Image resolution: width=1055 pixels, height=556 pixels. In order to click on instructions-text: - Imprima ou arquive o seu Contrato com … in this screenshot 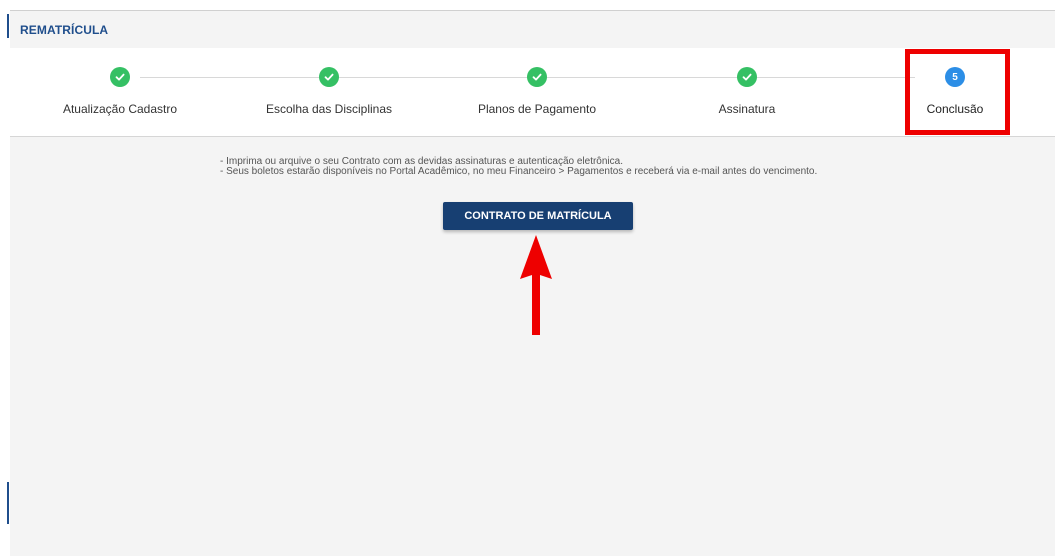, I will do `click(518, 167)`.